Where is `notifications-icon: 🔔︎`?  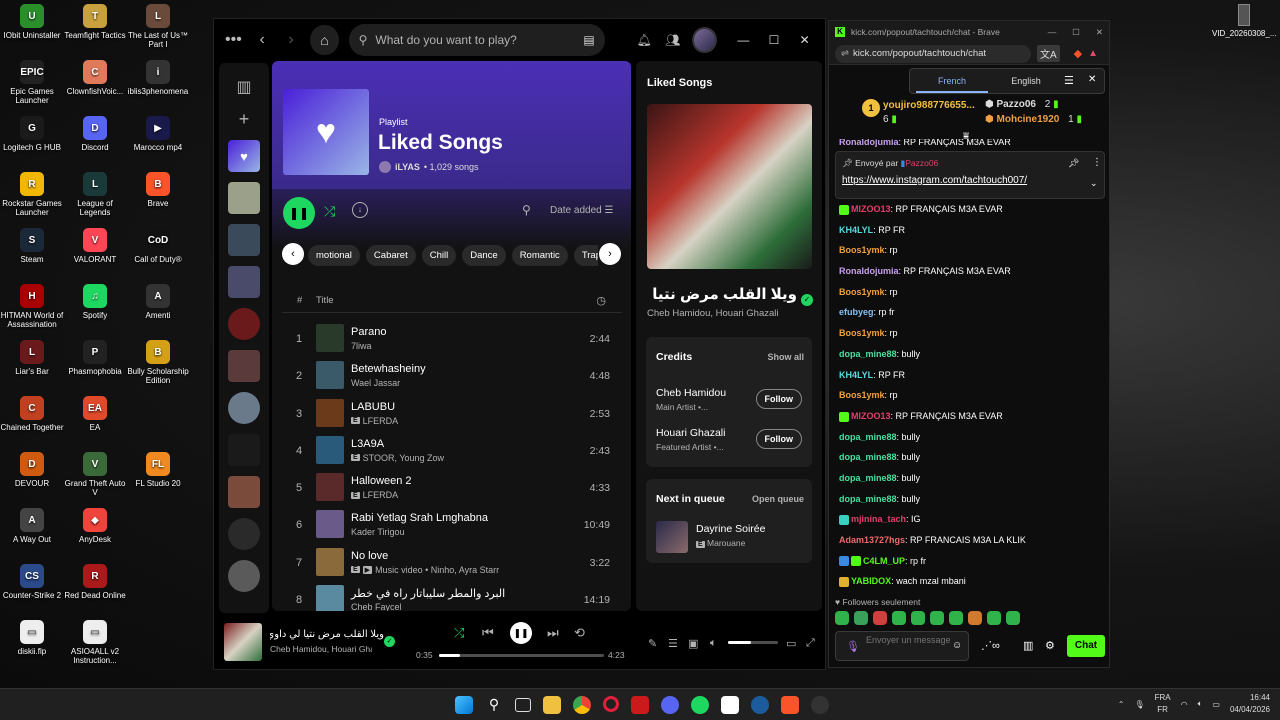
notifications-icon: 🔔︎ is located at coordinates (644, 40).